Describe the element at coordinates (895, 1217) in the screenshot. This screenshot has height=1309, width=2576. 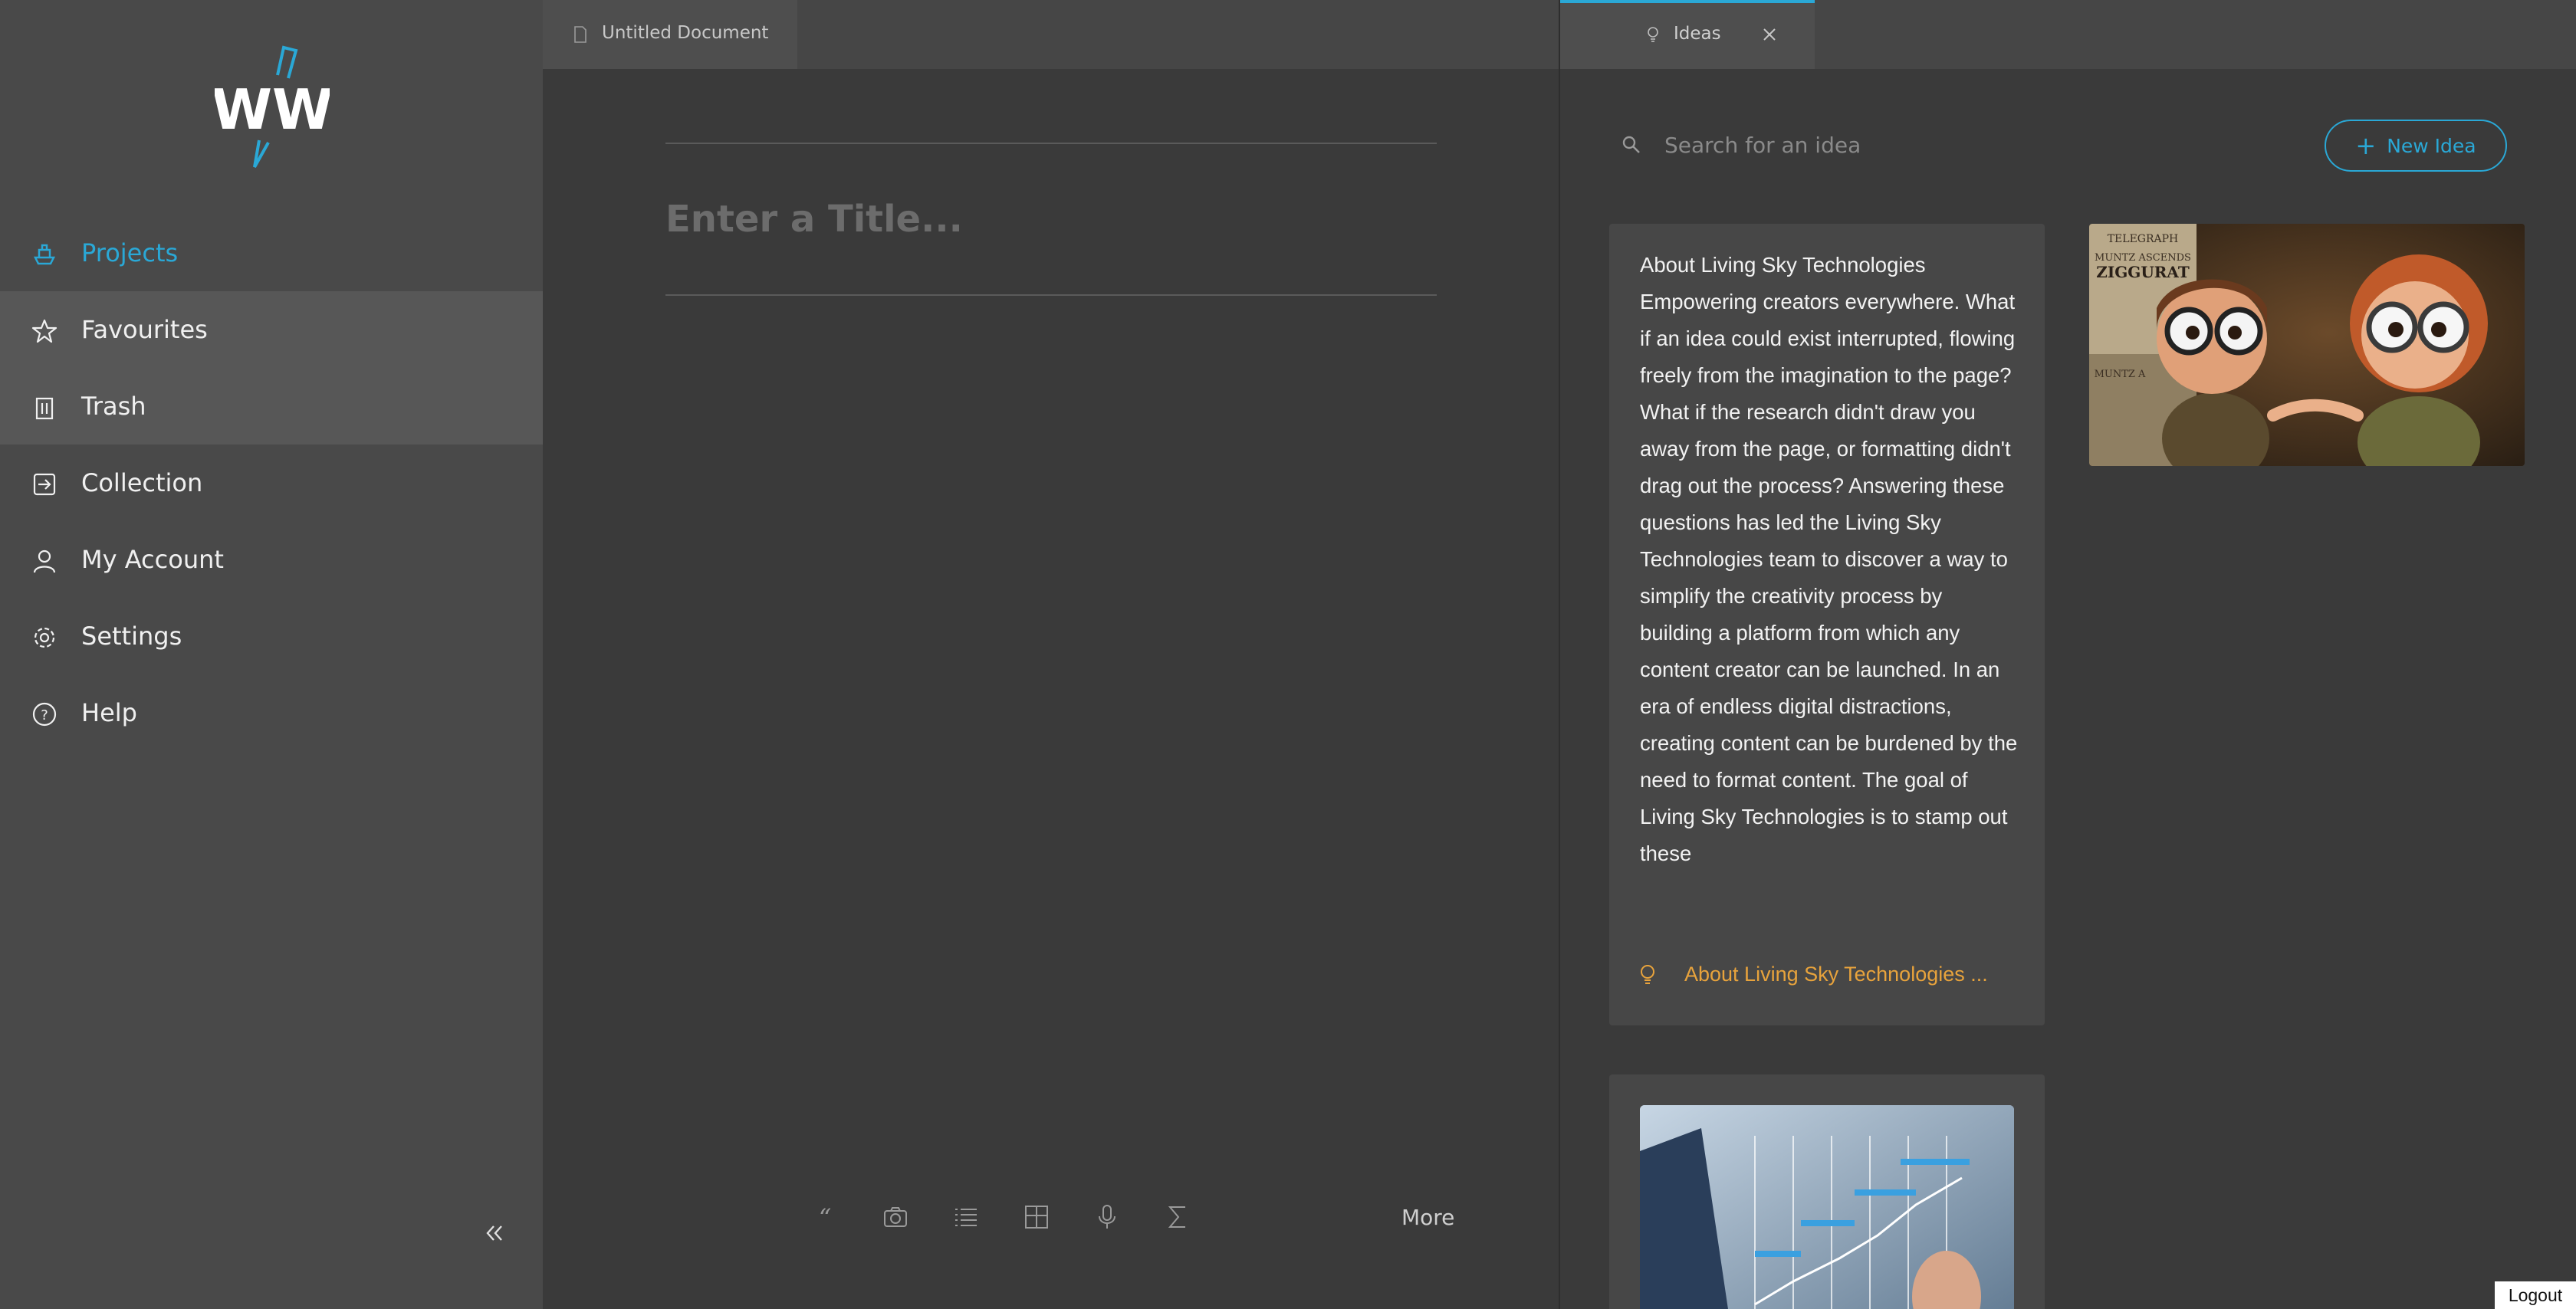
I see `camera-icon` at that location.